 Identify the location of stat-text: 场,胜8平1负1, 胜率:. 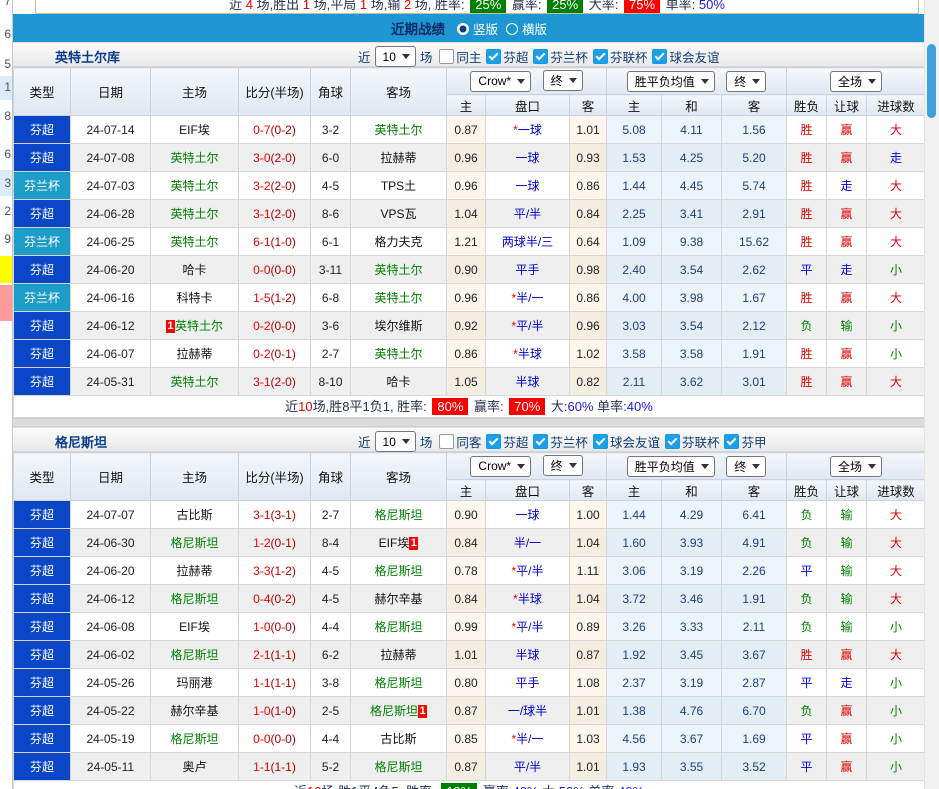
(371, 406).